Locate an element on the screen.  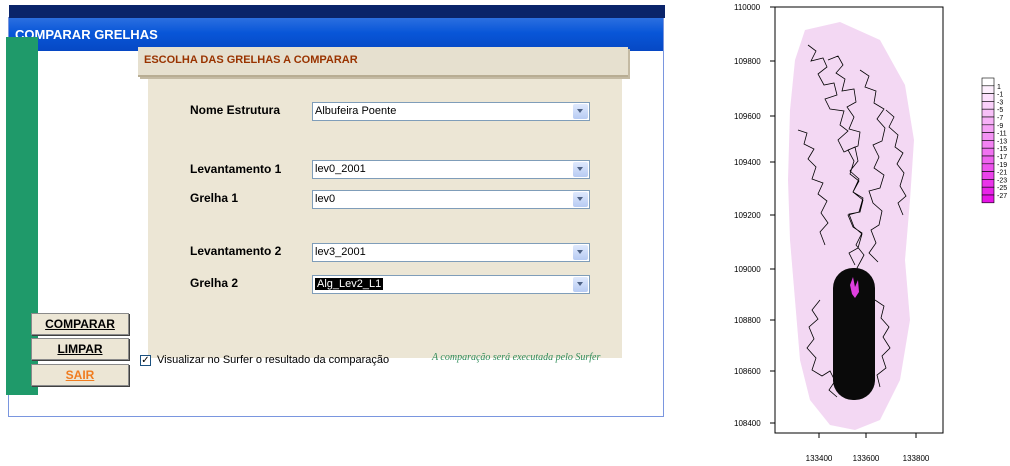
legend-label: -9 is located at coordinates (1000, 126).